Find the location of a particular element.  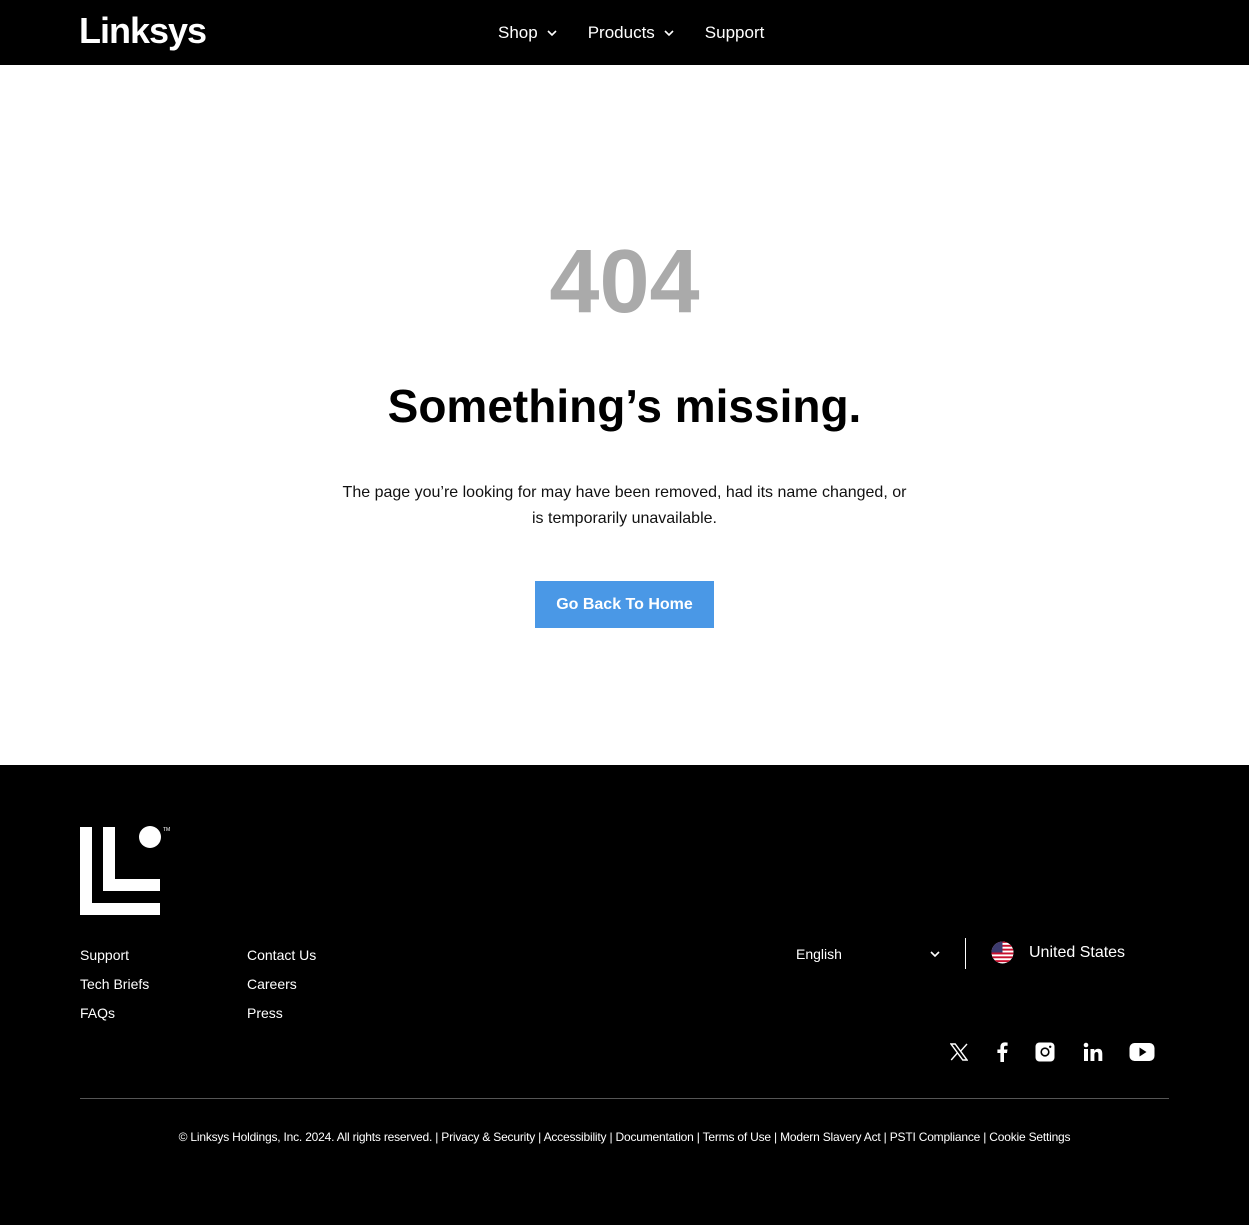

linksys-logo: Linksys is located at coordinates (143, 31).